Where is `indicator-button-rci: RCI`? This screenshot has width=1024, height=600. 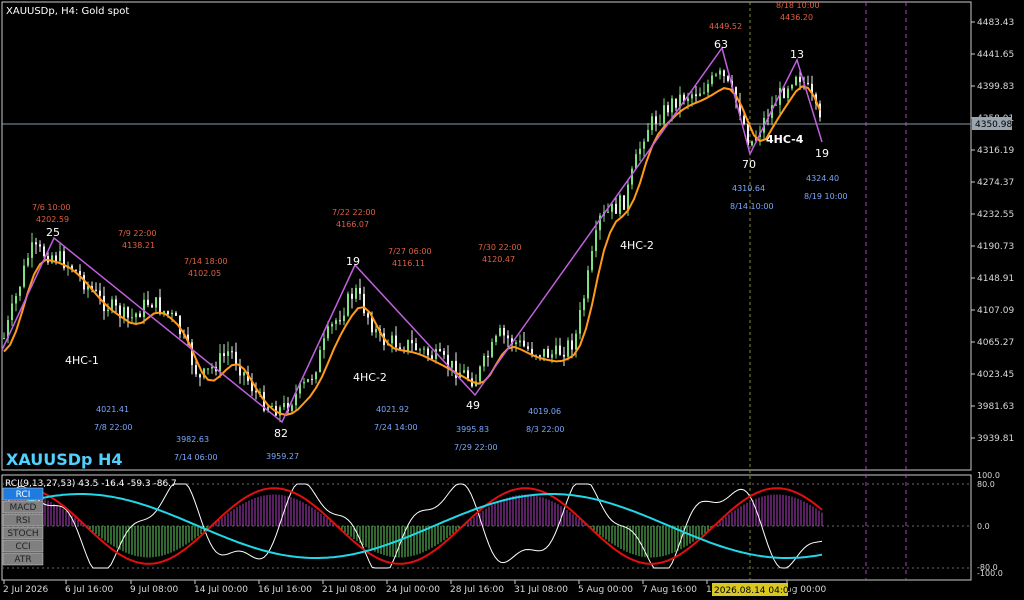
indicator-button-rci: RCI is located at coordinates (23, 494).